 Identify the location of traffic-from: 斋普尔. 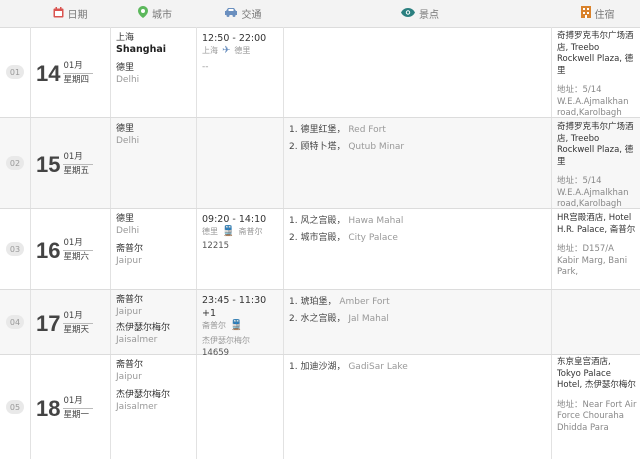
(214, 325).